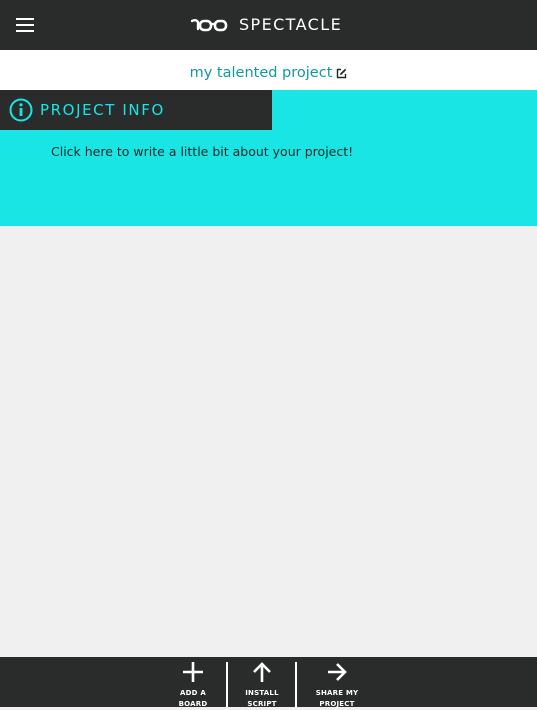 Image resolution: width=537 pixels, height=710 pixels. Describe the element at coordinates (337, 693) in the screenshot. I see `share-project-label-line1: SHARE MY` at that location.